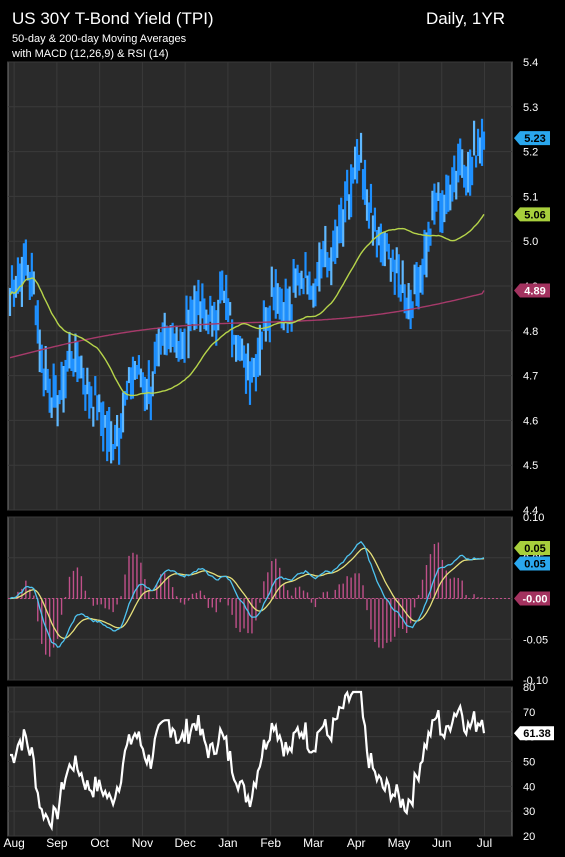 This screenshot has width=565, height=857. Describe the element at coordinates (465, 18) in the screenshot. I see `chart-period: Daily, 1YR` at that location.